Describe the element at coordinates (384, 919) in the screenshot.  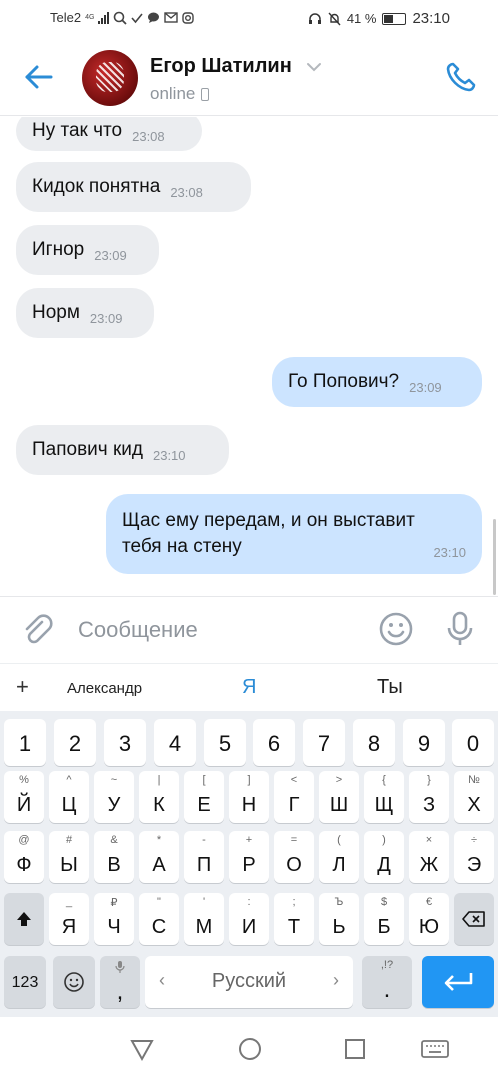
I see `key-letter: $ Б` at that location.